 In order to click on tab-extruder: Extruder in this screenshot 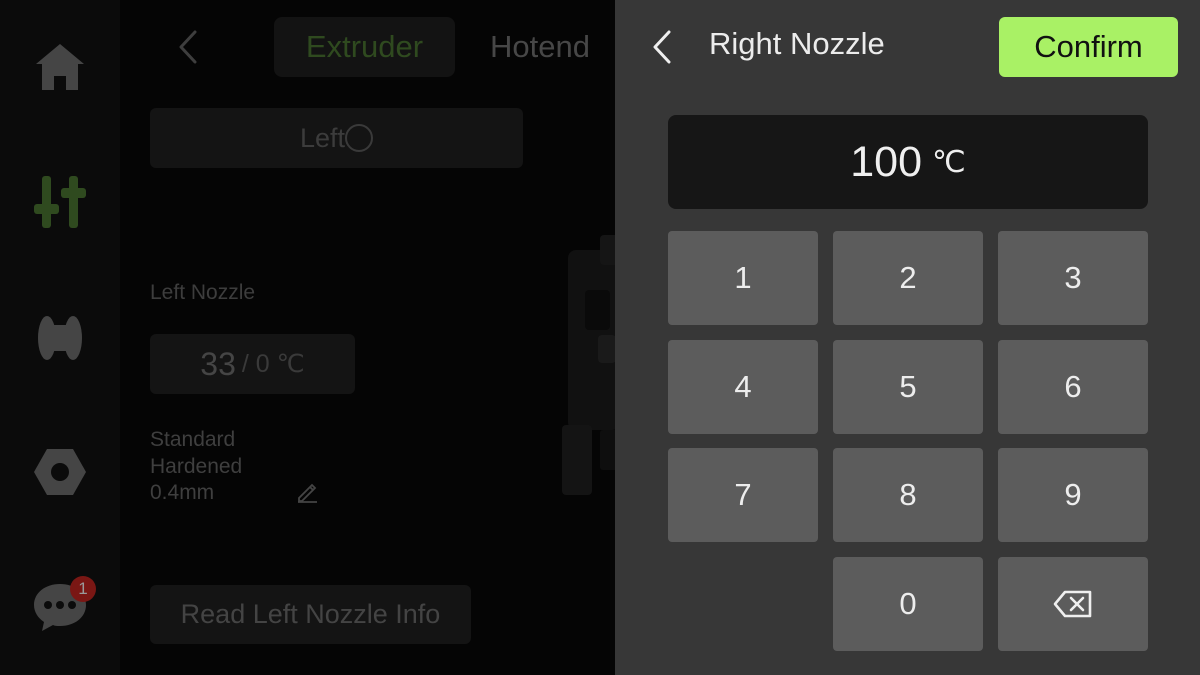, I will do `click(364, 47)`.